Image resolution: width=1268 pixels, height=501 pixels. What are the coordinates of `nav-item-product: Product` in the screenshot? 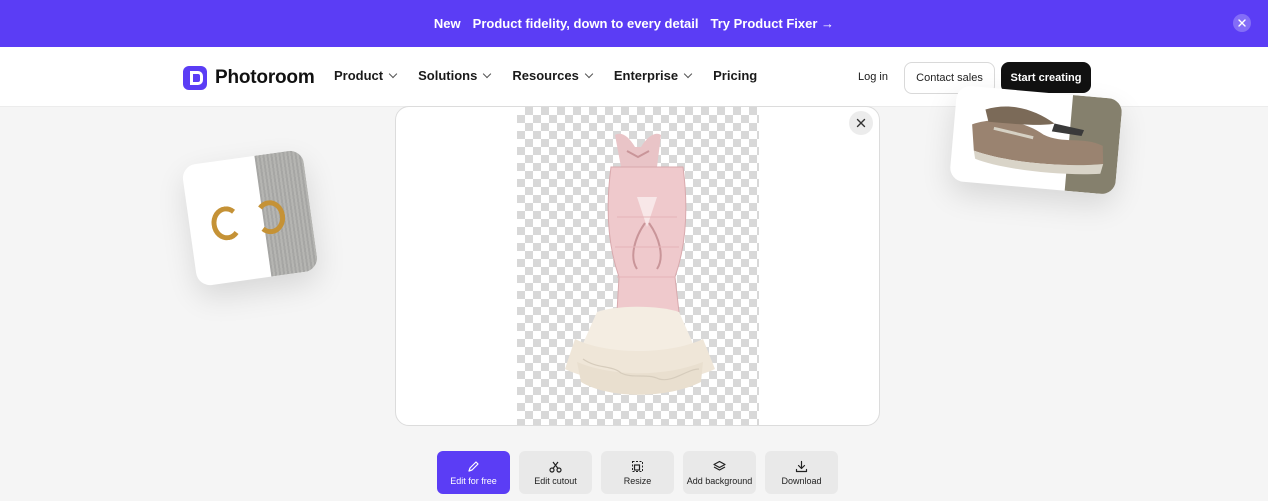 It's located at (366, 75).